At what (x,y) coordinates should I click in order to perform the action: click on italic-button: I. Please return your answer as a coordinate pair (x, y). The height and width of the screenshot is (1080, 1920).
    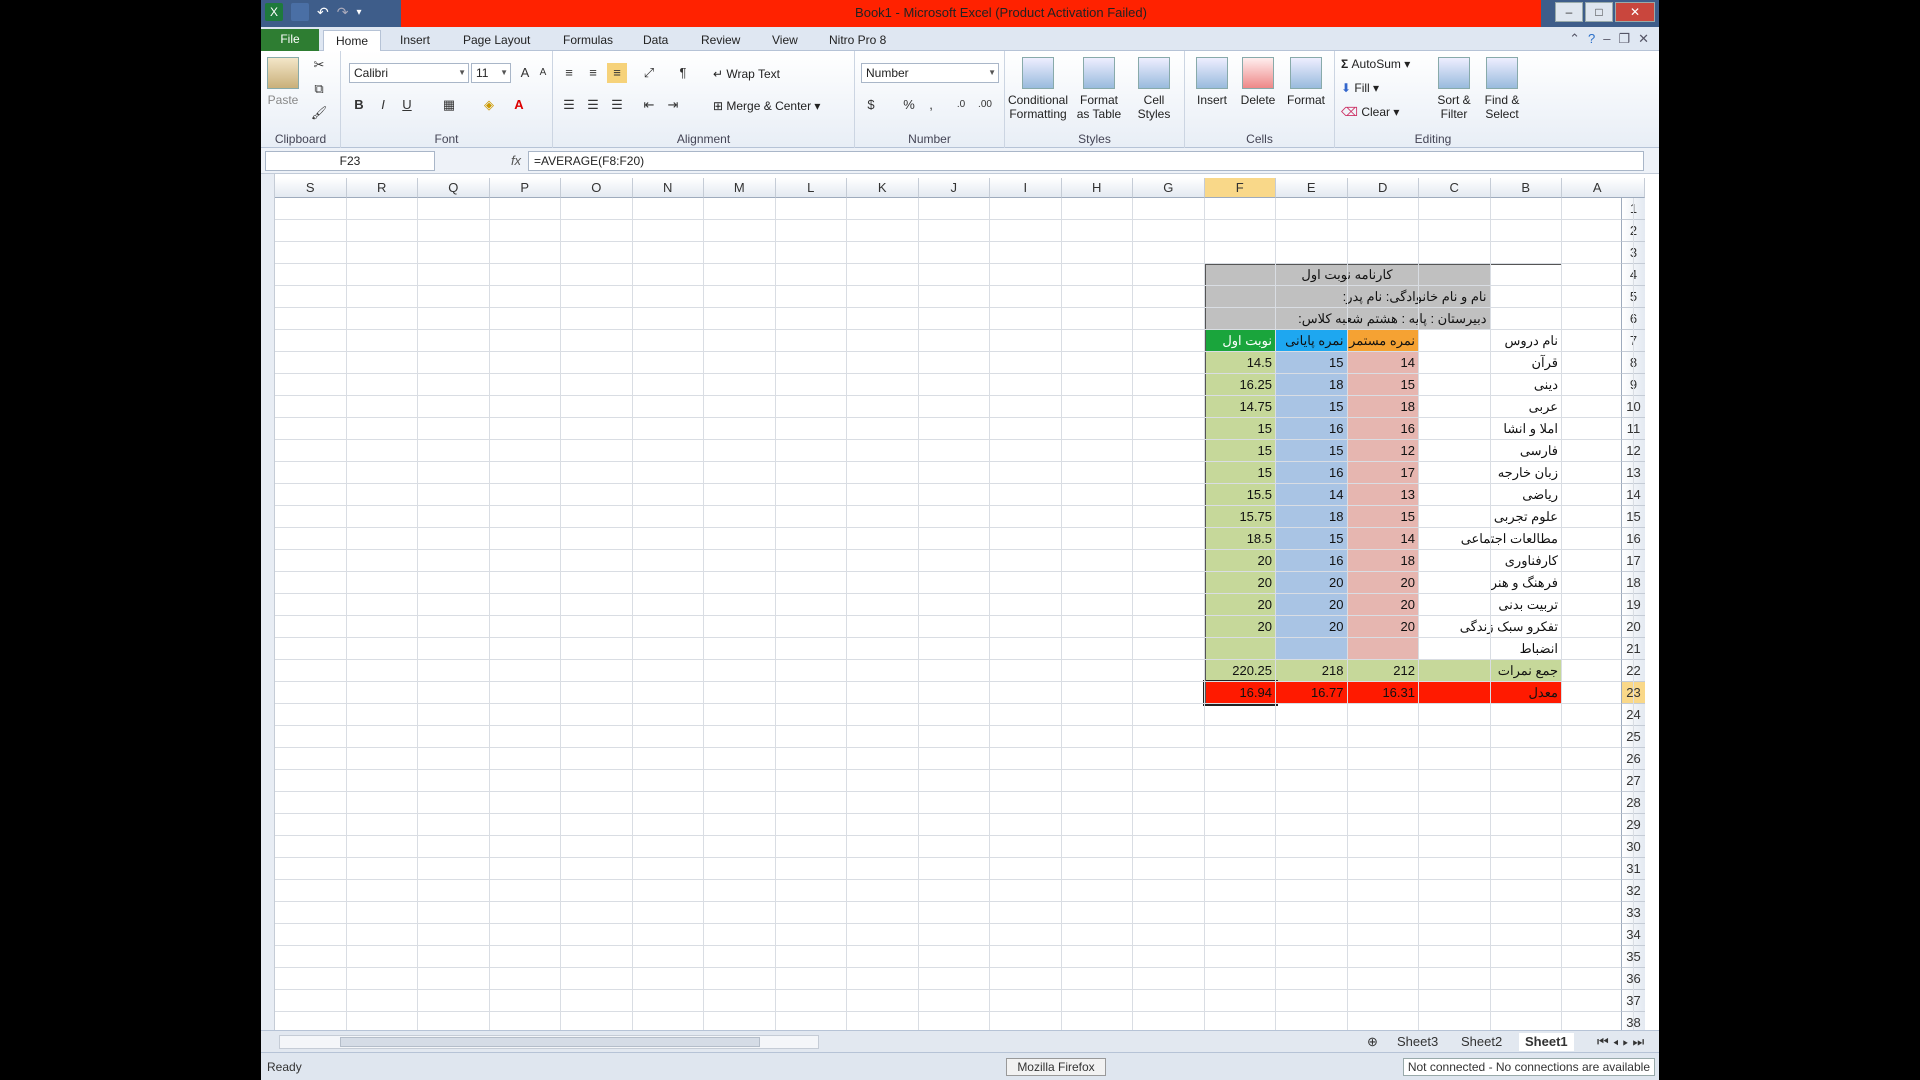
    Looking at the image, I should click on (383, 105).